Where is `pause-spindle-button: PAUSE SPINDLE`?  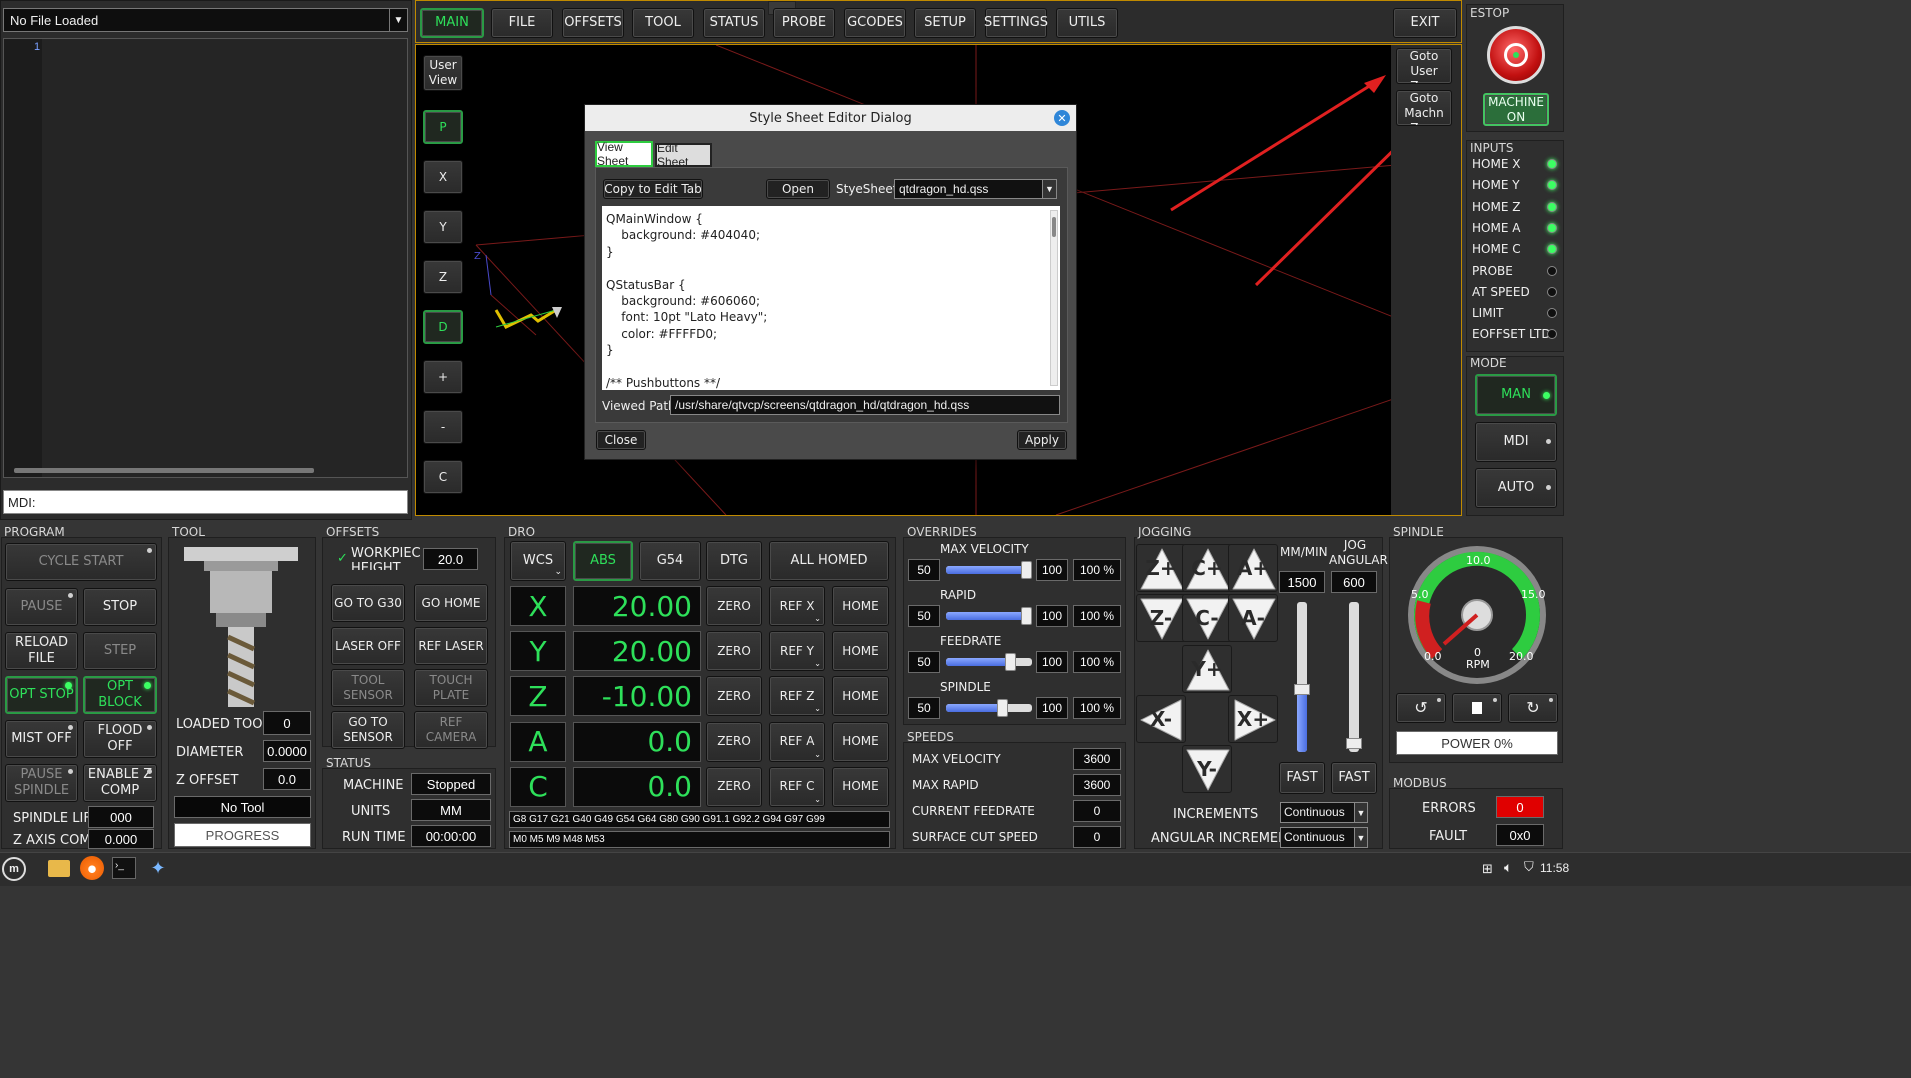 pause-spindle-button: PAUSE SPINDLE is located at coordinates (41, 783).